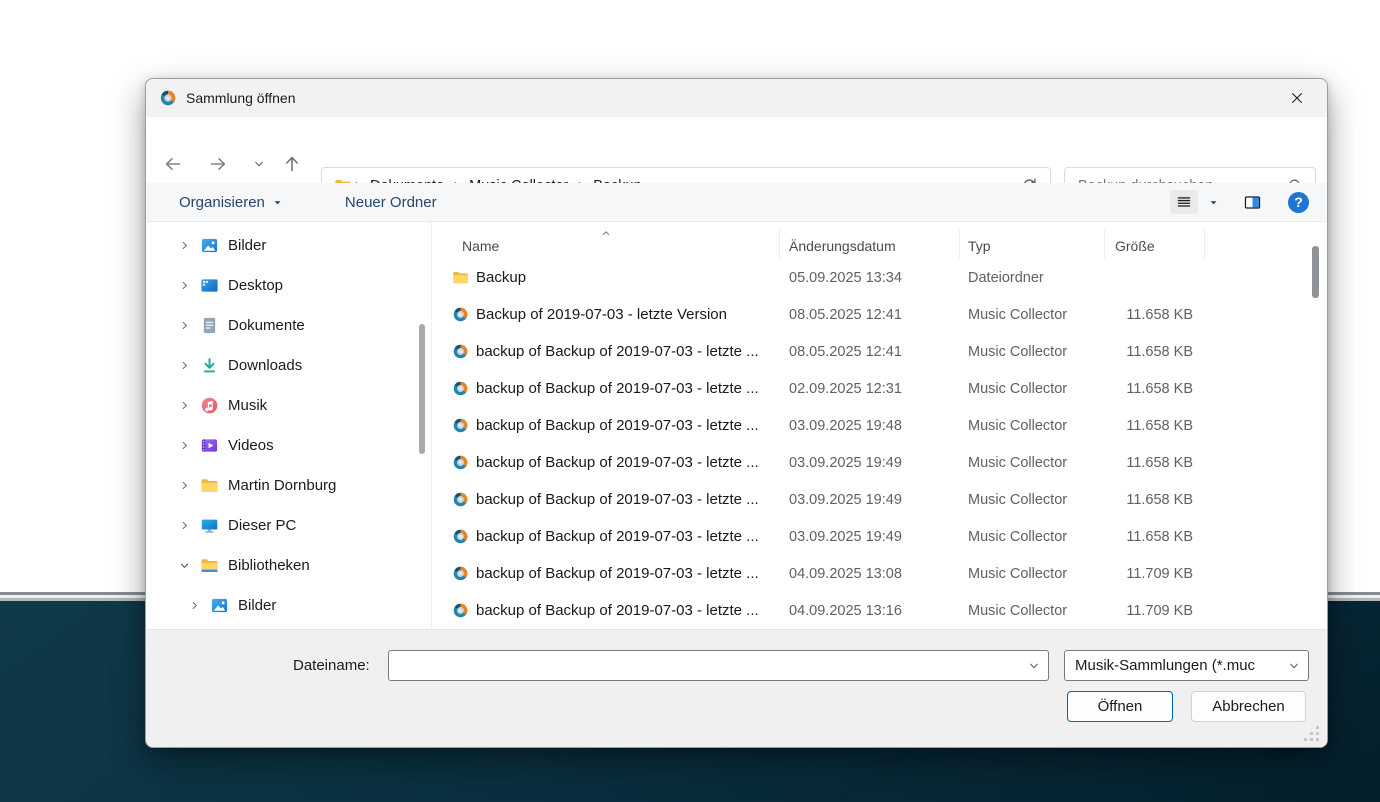 Image resolution: width=1380 pixels, height=802 pixels. Describe the element at coordinates (1252, 202) in the screenshot. I see `preview-pane-icon` at that location.